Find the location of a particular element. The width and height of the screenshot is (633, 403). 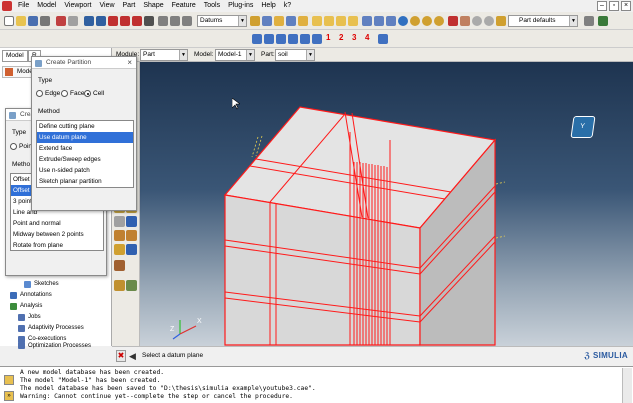

select-all-icon is located at coordinates (267, 21).